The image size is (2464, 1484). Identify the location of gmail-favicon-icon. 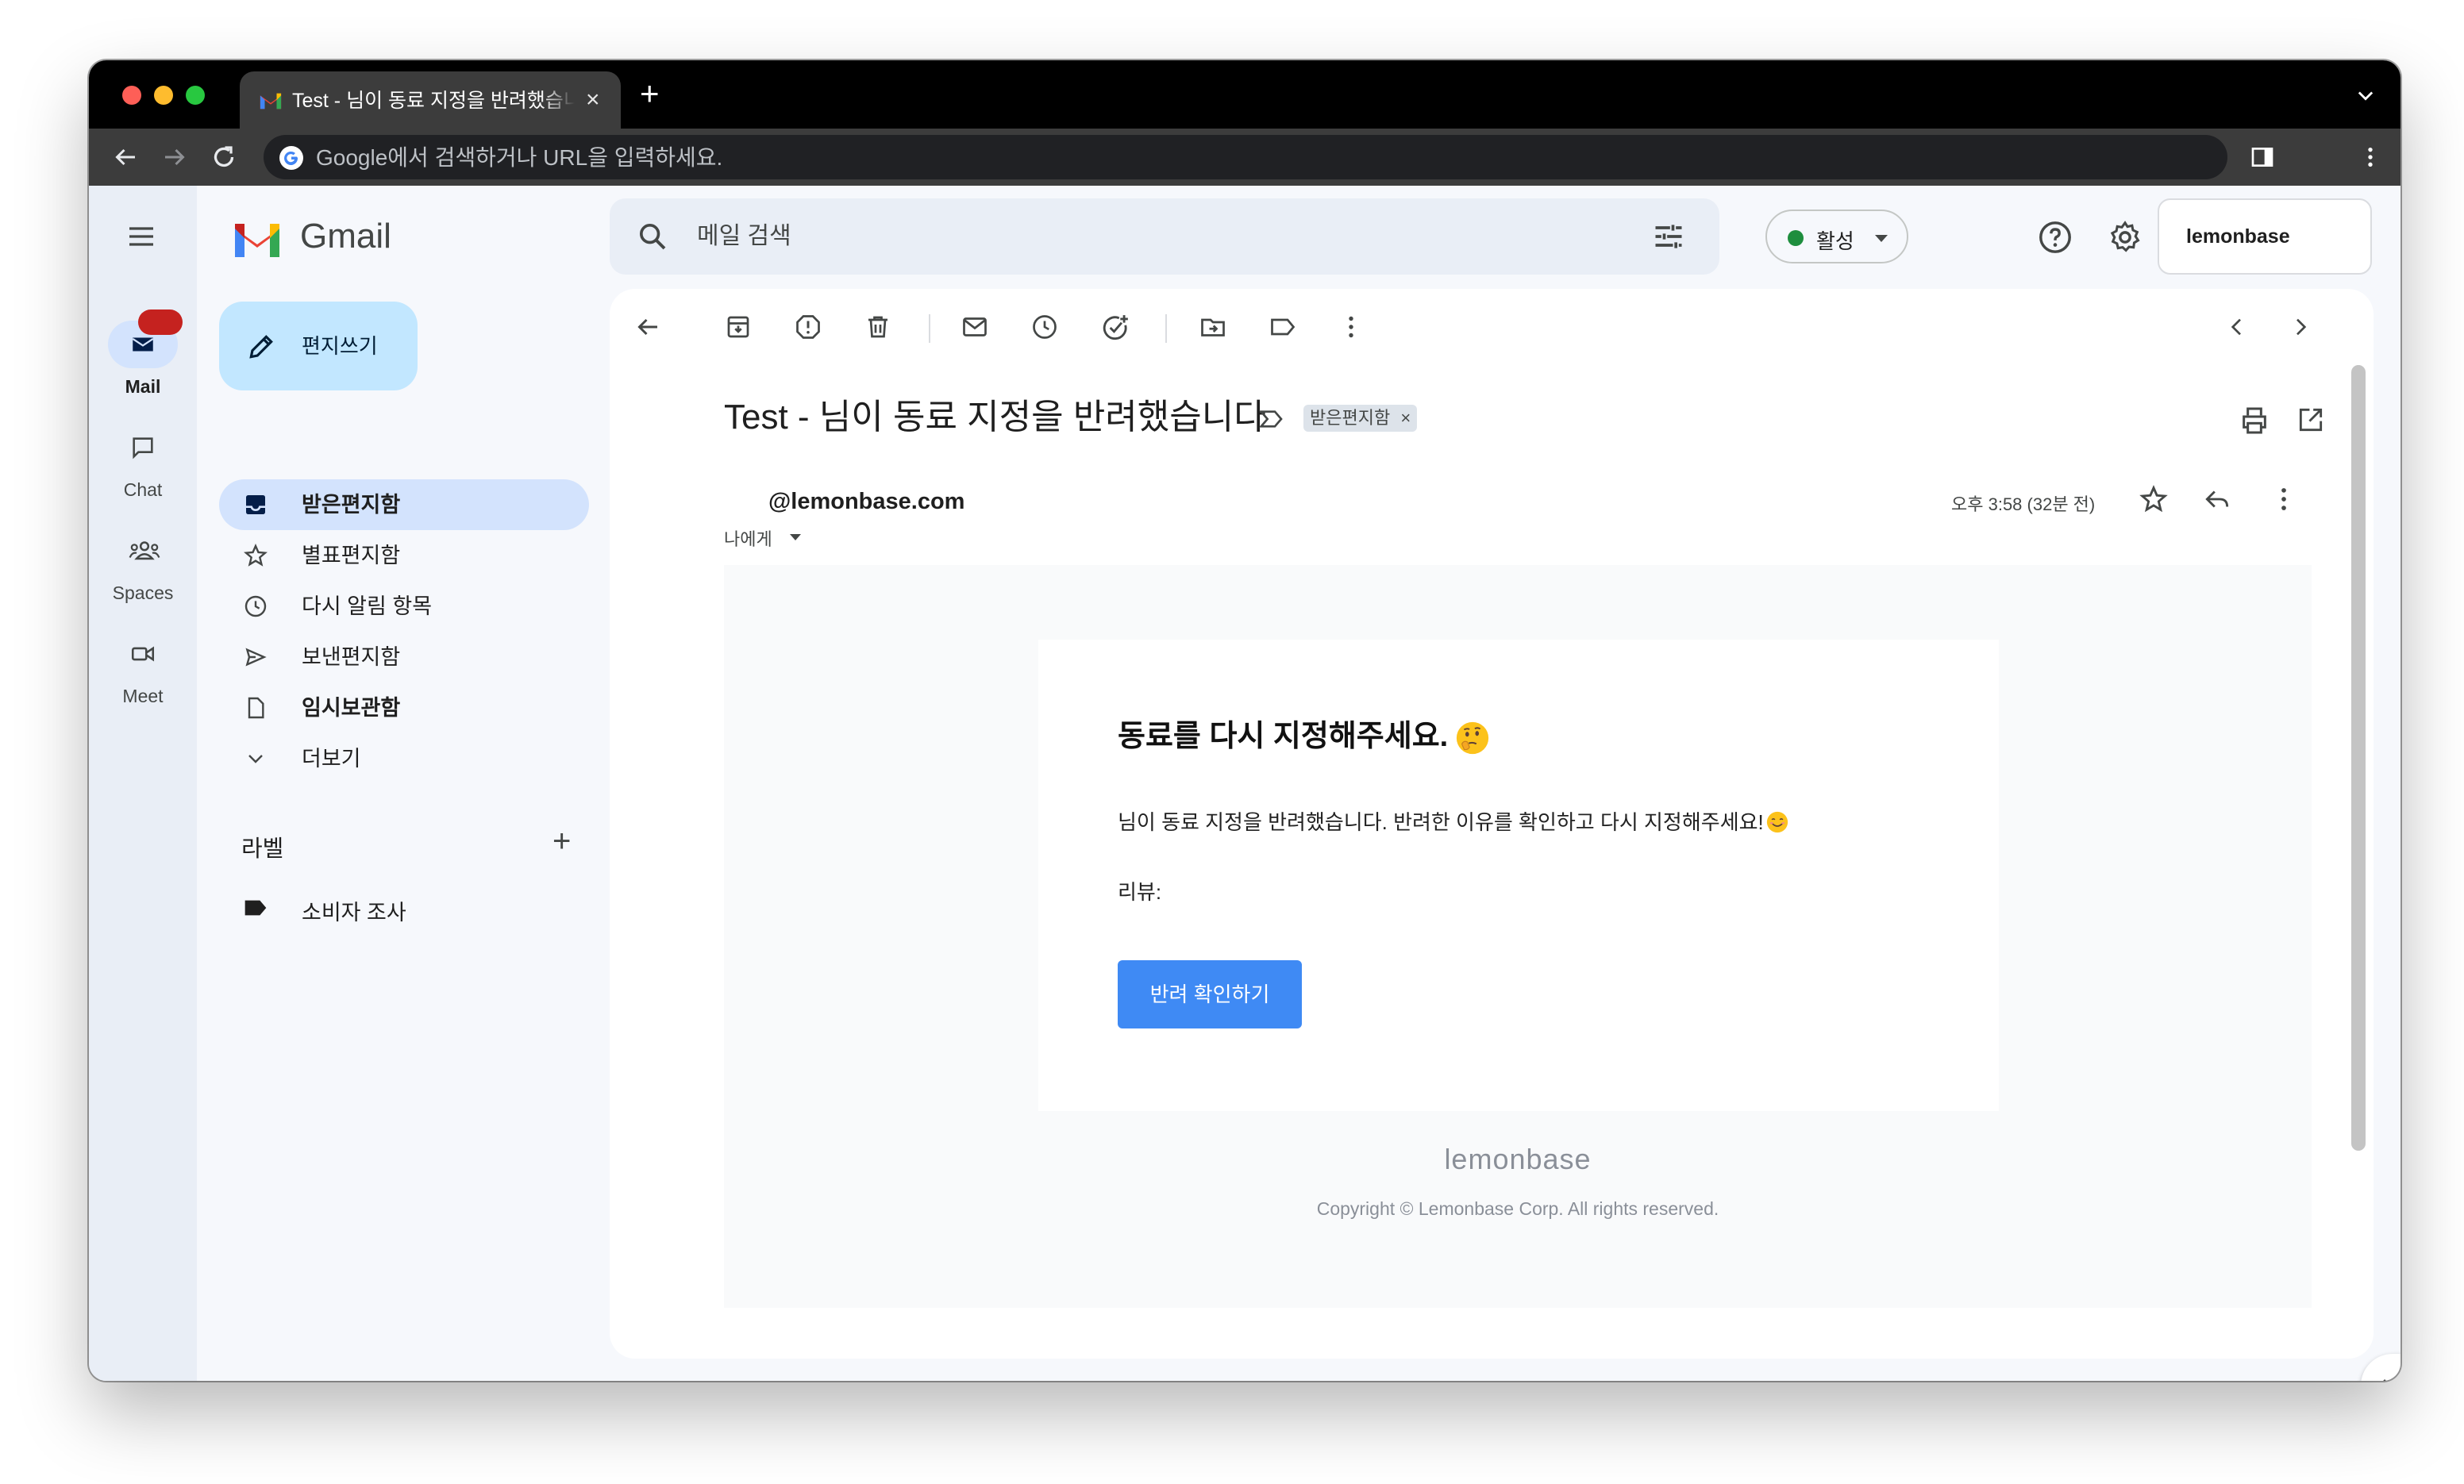
(271, 101).